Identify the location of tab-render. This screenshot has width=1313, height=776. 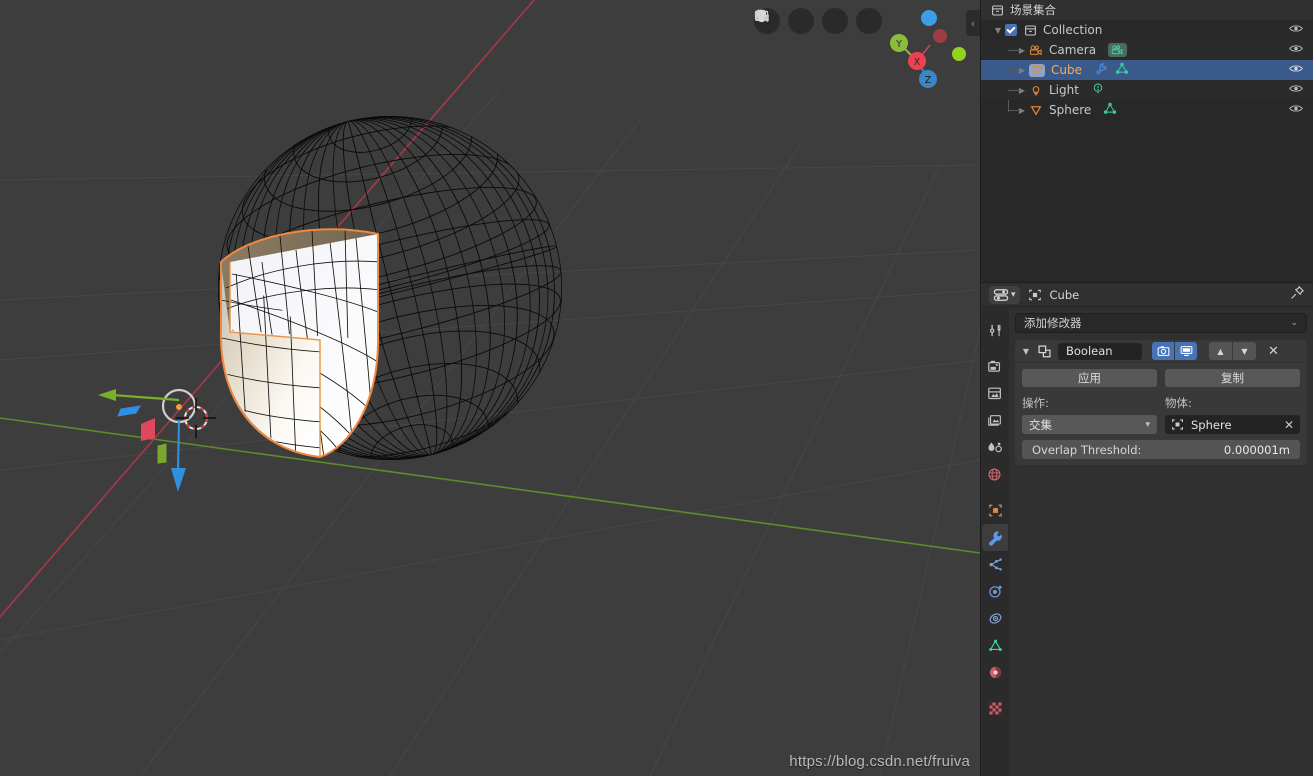
(995, 366).